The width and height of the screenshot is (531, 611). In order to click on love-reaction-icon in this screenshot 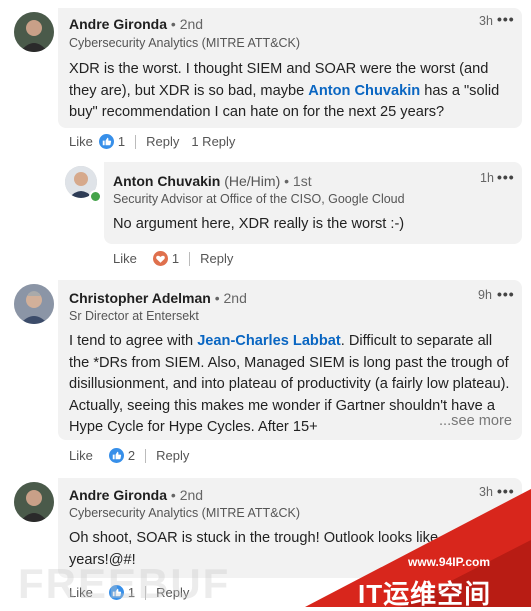, I will do `click(160, 258)`.